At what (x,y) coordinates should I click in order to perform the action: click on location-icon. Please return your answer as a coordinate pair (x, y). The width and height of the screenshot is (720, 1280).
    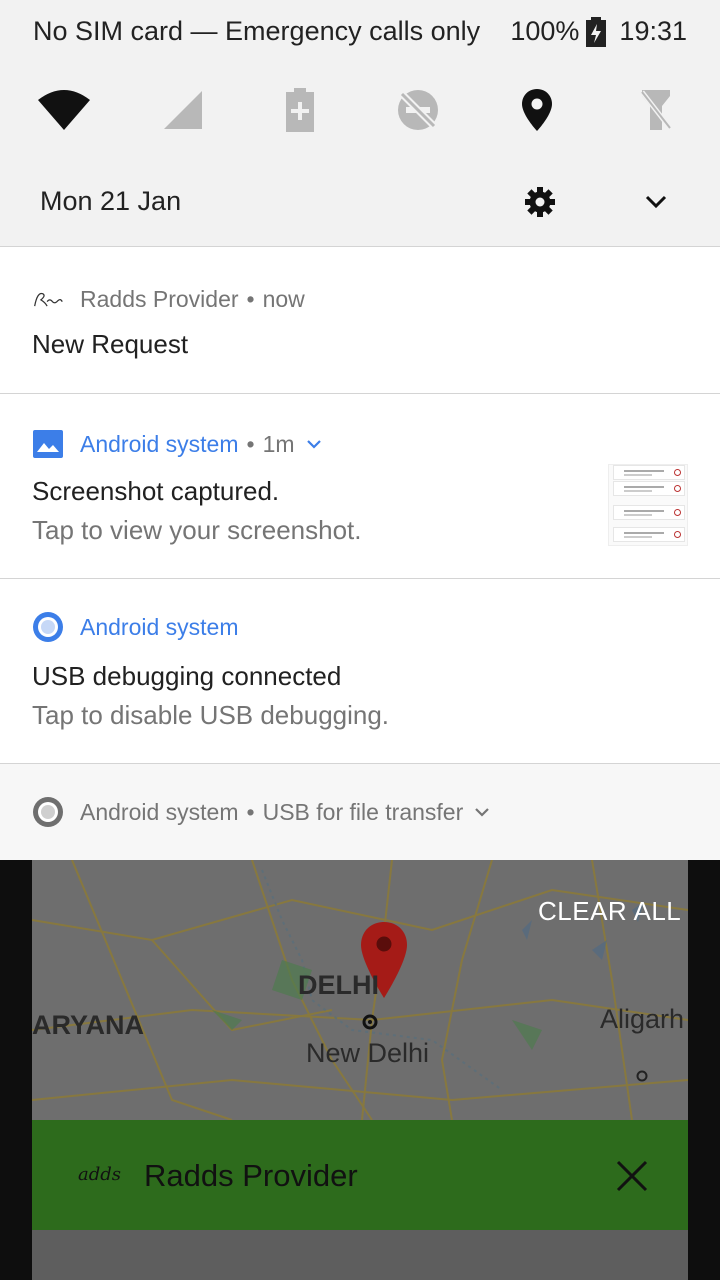
    Looking at the image, I should click on (537, 110).